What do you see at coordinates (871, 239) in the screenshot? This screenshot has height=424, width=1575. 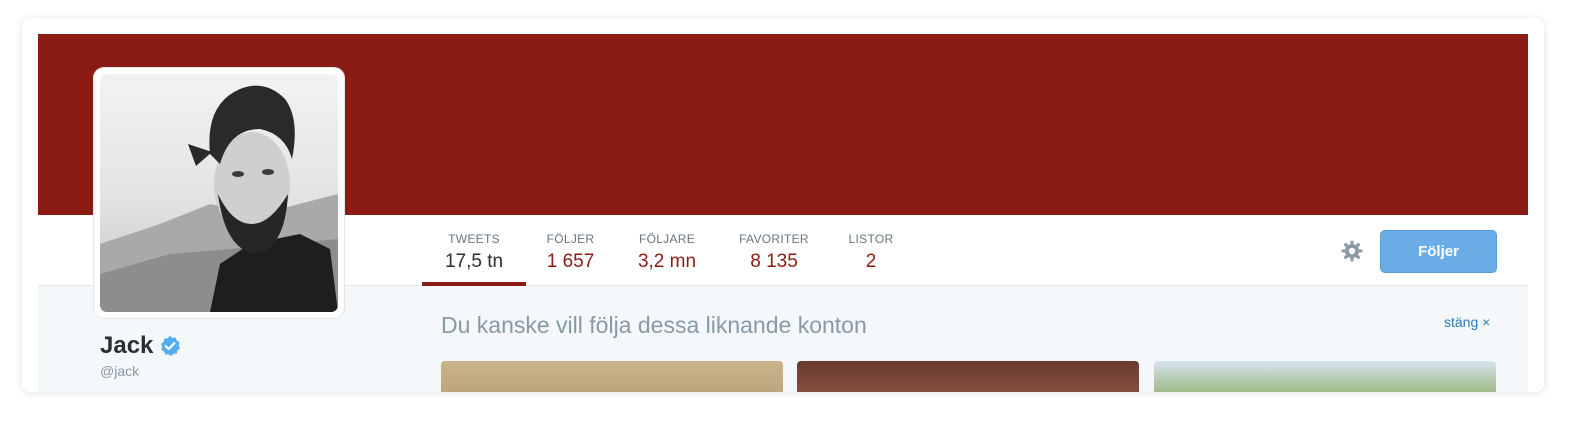 I see `stat-label: LISTOR` at bounding box center [871, 239].